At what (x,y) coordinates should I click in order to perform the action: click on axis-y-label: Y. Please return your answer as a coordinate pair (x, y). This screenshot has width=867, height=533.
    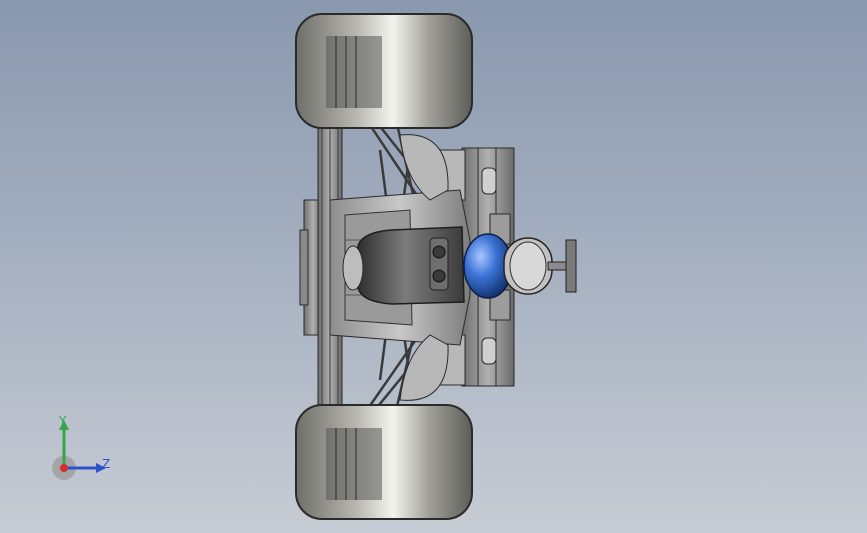
    Looking at the image, I should click on (63, 421).